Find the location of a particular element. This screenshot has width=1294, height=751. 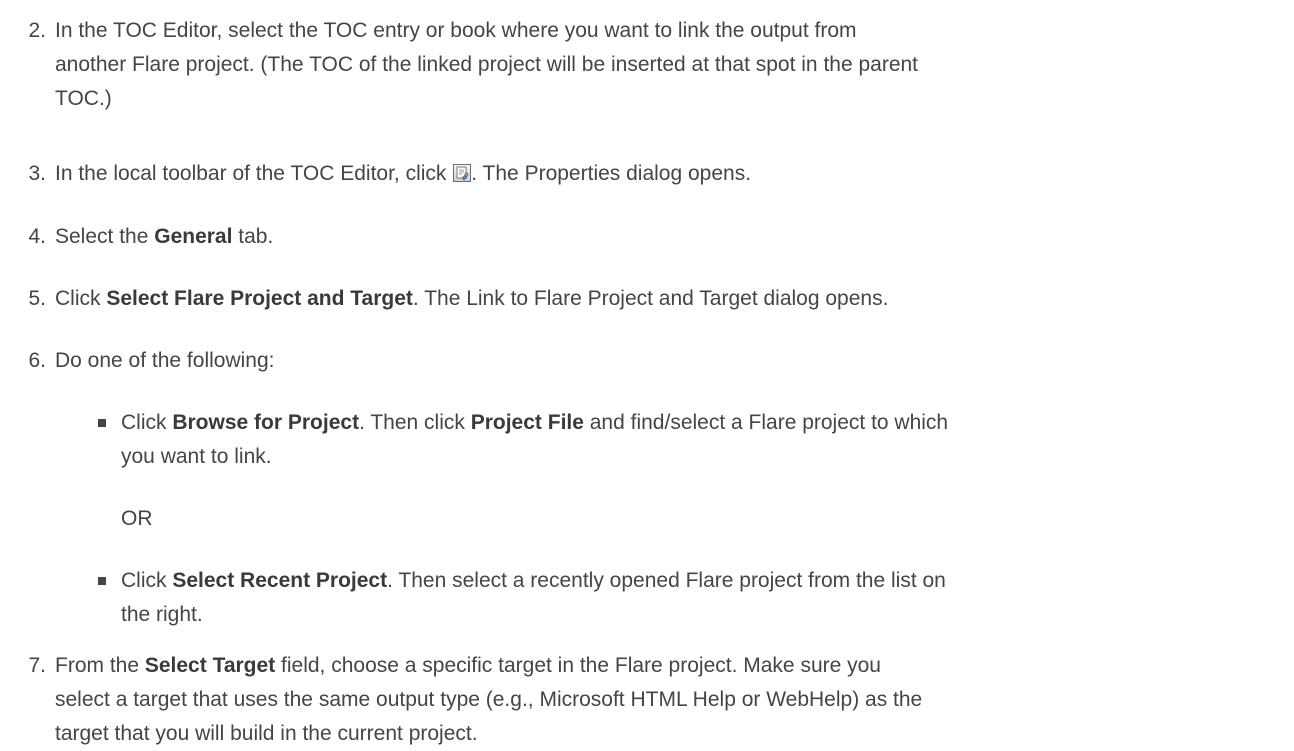

step-number: 4. is located at coordinates (37, 236).